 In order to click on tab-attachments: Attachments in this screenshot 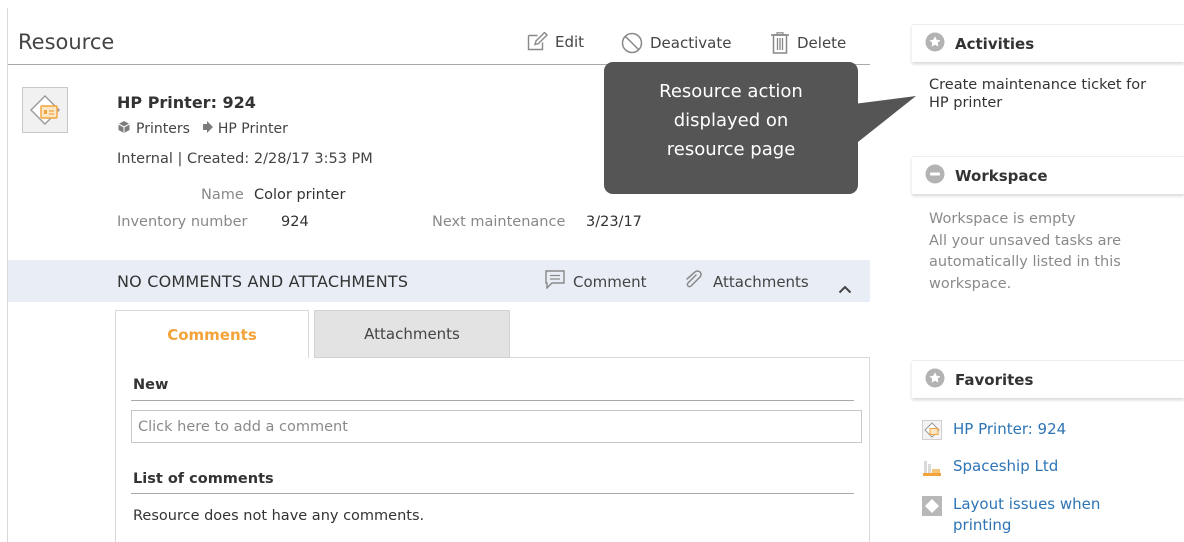, I will do `click(412, 334)`.